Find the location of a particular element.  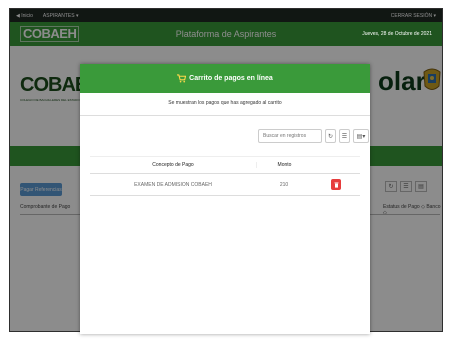

row-amount: 210 is located at coordinates (284, 184).